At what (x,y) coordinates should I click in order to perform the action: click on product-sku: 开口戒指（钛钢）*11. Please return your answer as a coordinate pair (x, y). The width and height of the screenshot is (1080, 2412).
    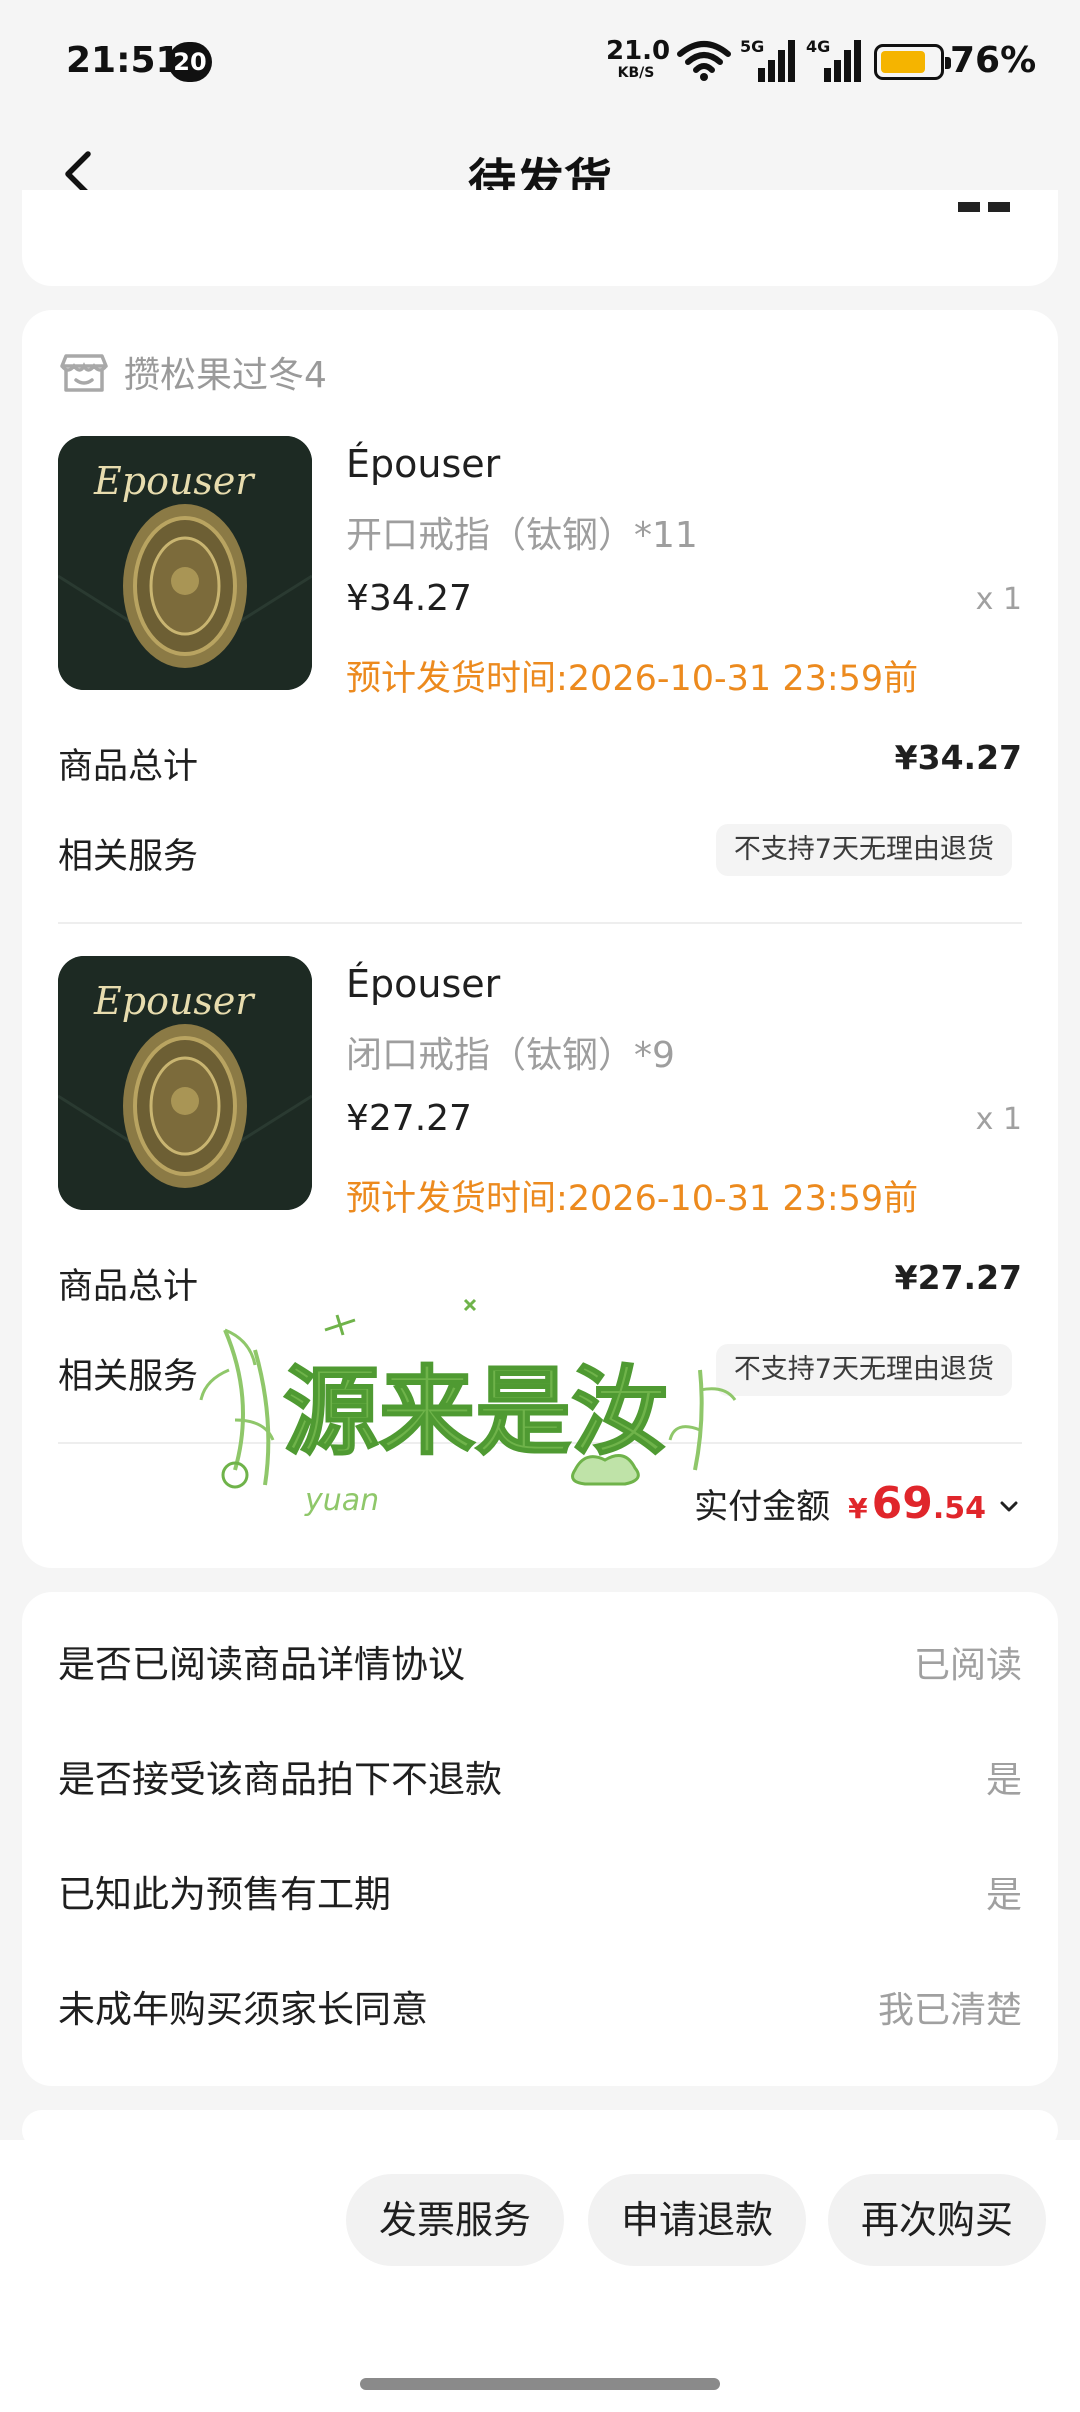
    Looking at the image, I should click on (522, 535).